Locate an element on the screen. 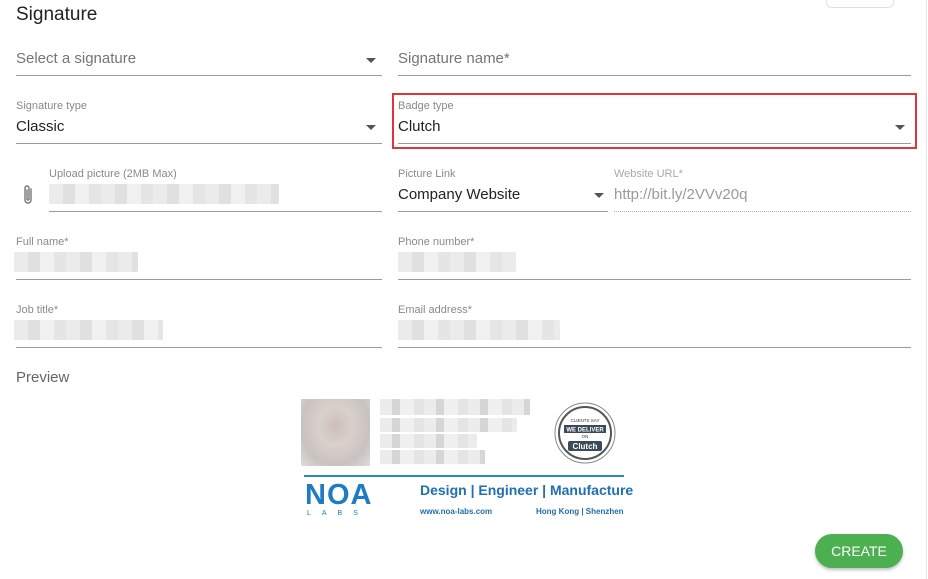 This screenshot has width=928, height=579. preview-website: www.noa-labs.com is located at coordinates (456, 511).